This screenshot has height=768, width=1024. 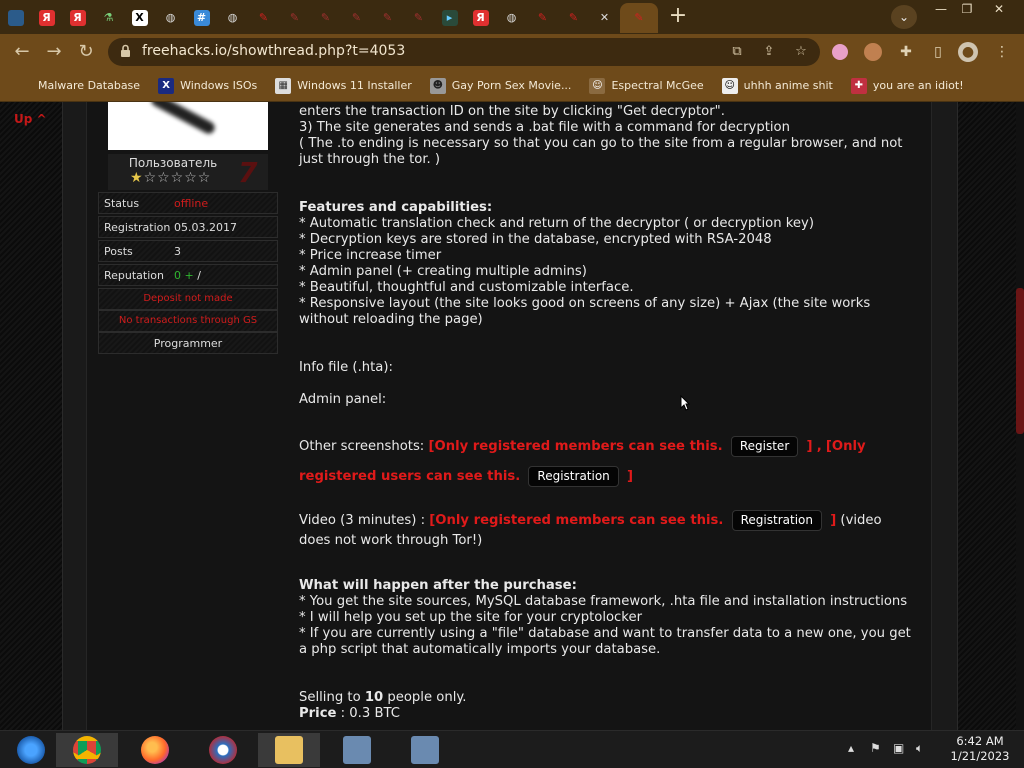 What do you see at coordinates (188, 203) in the screenshot?
I see `status-row: Status offline` at bounding box center [188, 203].